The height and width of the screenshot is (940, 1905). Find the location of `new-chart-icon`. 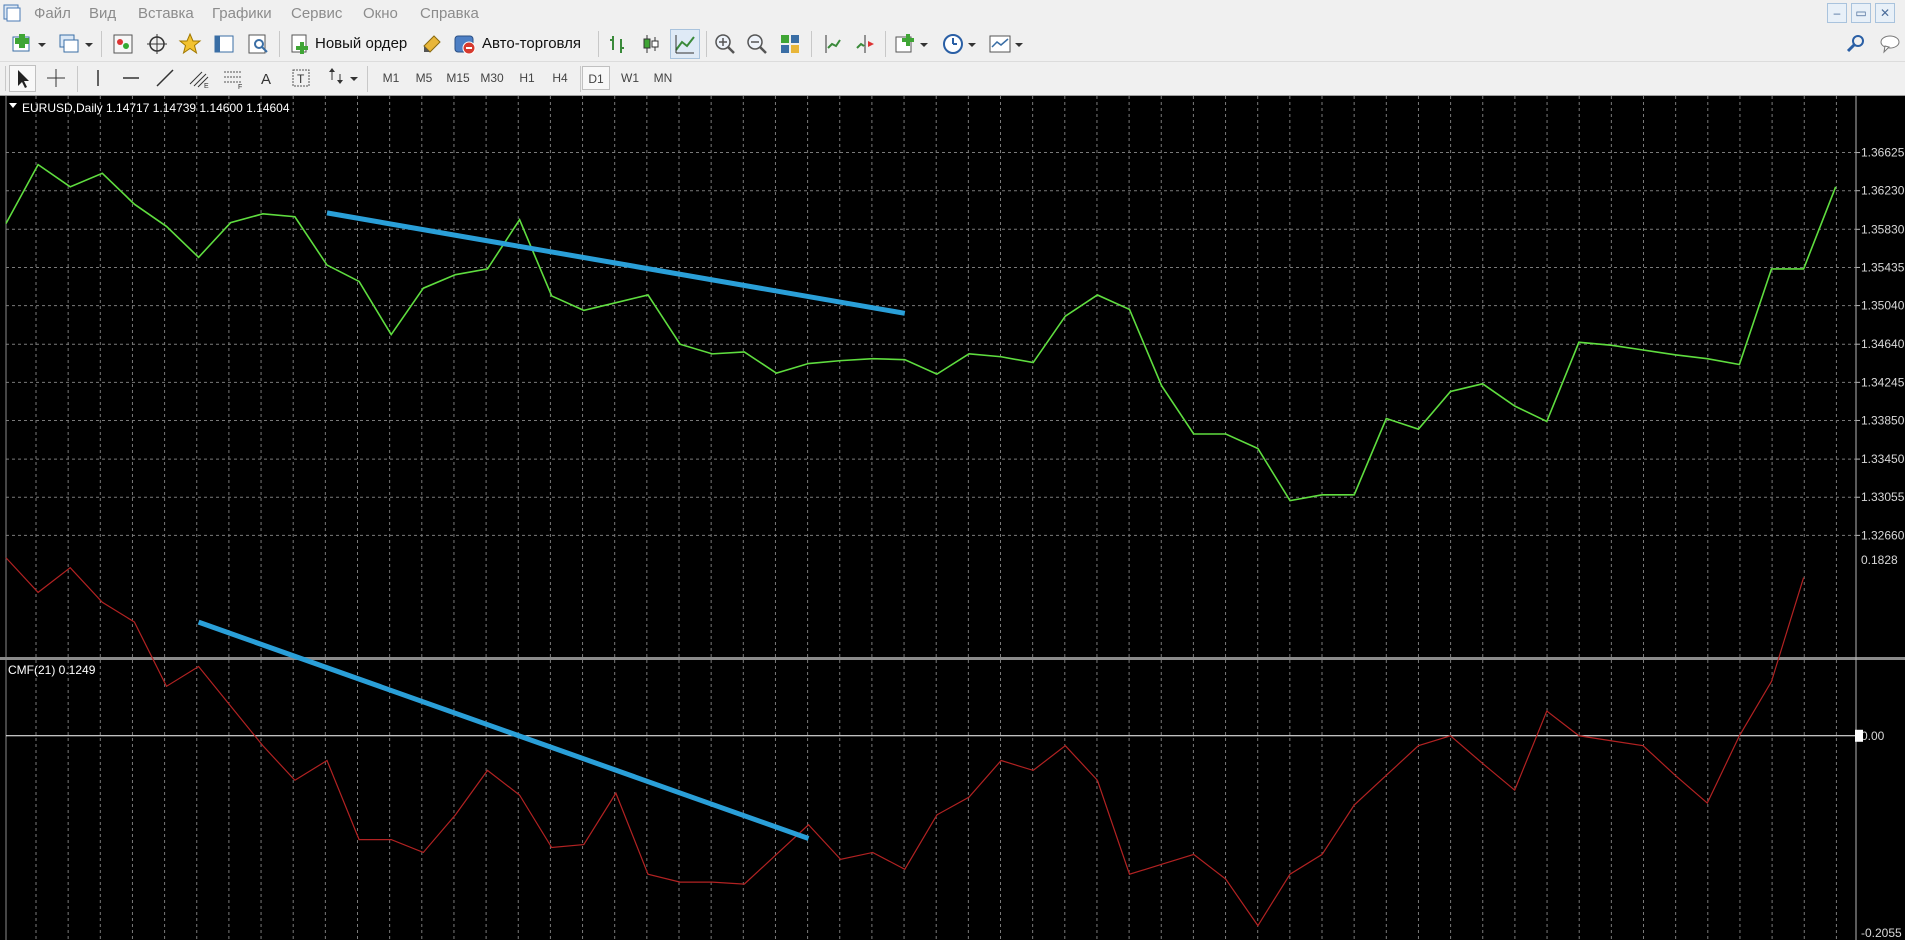

new-chart-icon is located at coordinates (22, 44).